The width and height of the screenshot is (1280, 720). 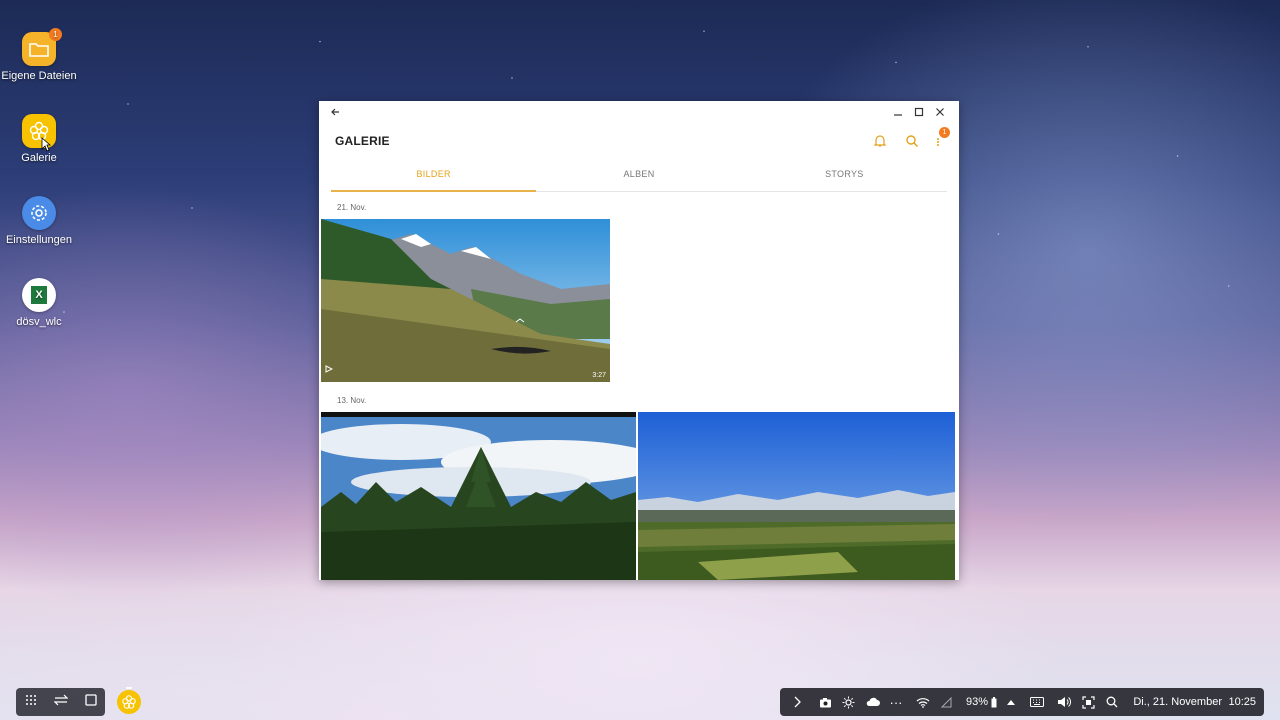 I want to click on tab-alben: ALBEN, so click(x=638, y=177).